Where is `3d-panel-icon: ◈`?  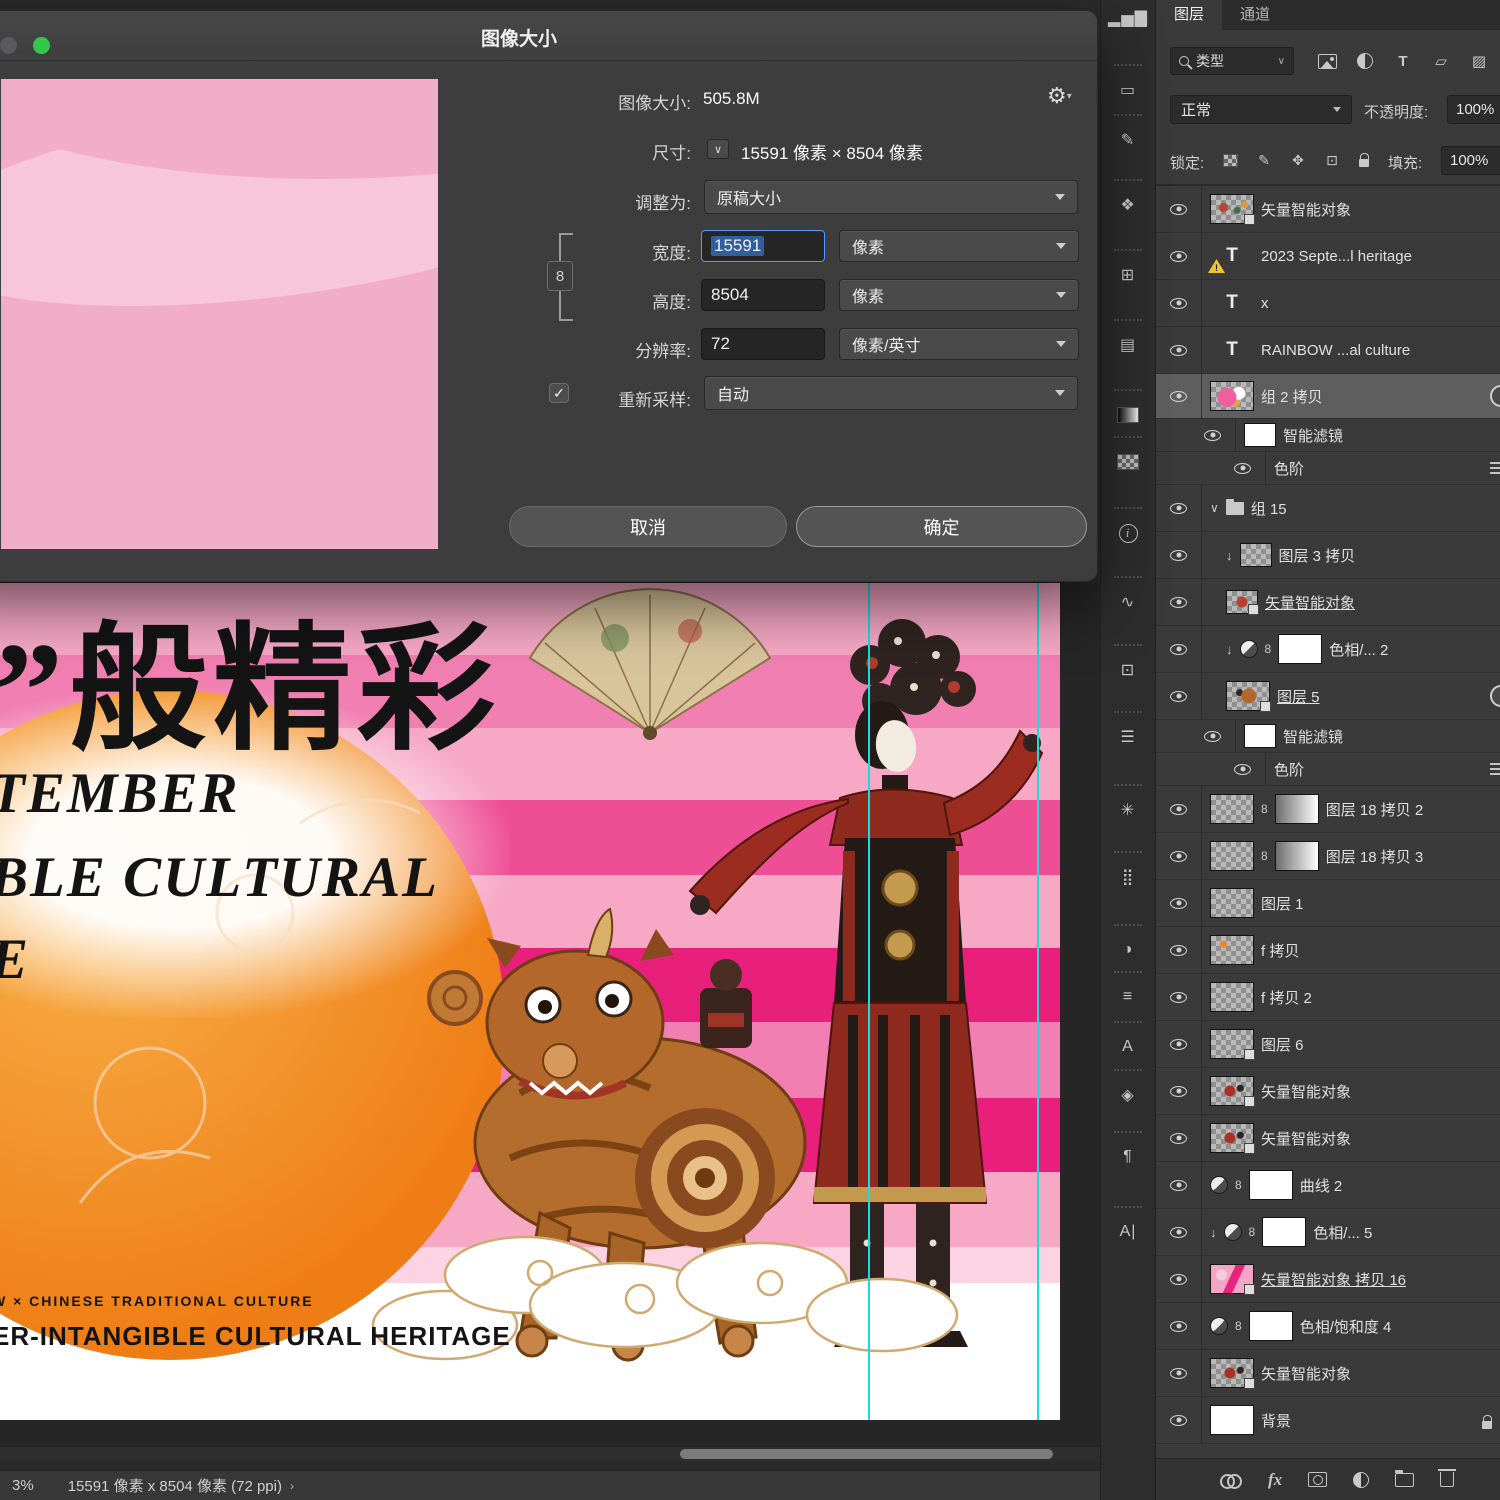
3d-panel-icon: ◈ is located at coordinates (1128, 1089).